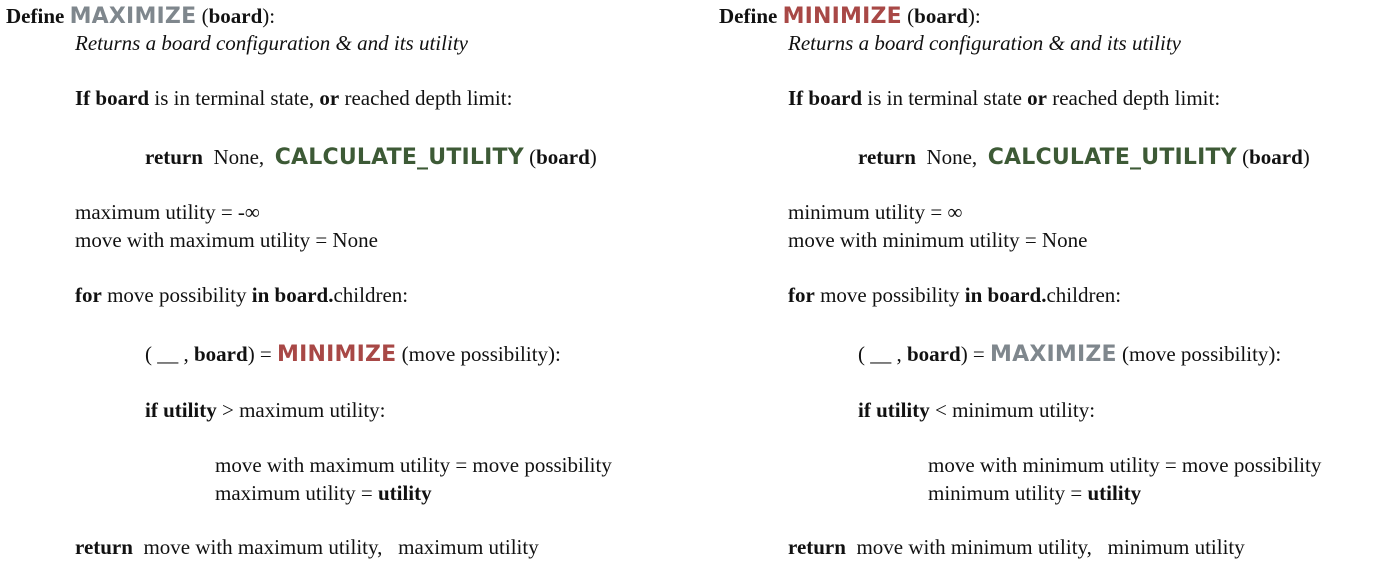 The width and height of the screenshot is (1400, 570). I want to click on minimize-for-loop: for move possibility in board.children:, so click(954, 295).